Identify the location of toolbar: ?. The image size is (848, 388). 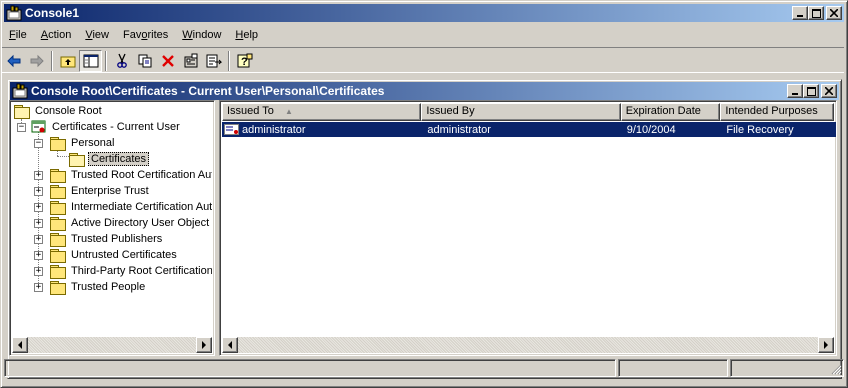
(423, 60).